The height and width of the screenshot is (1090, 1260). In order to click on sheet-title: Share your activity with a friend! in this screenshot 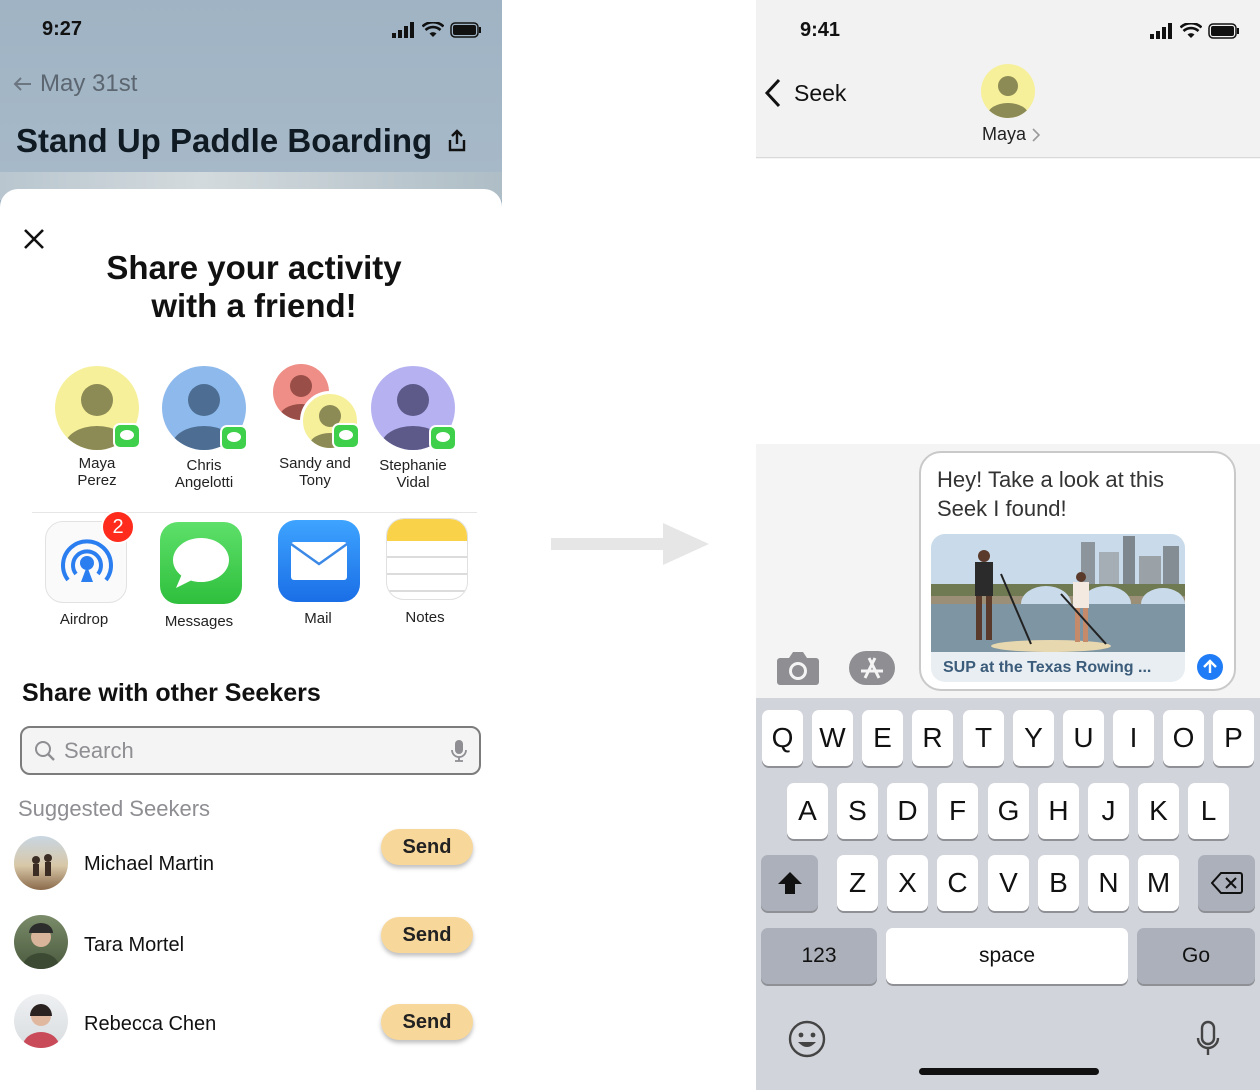, I will do `click(251, 287)`.